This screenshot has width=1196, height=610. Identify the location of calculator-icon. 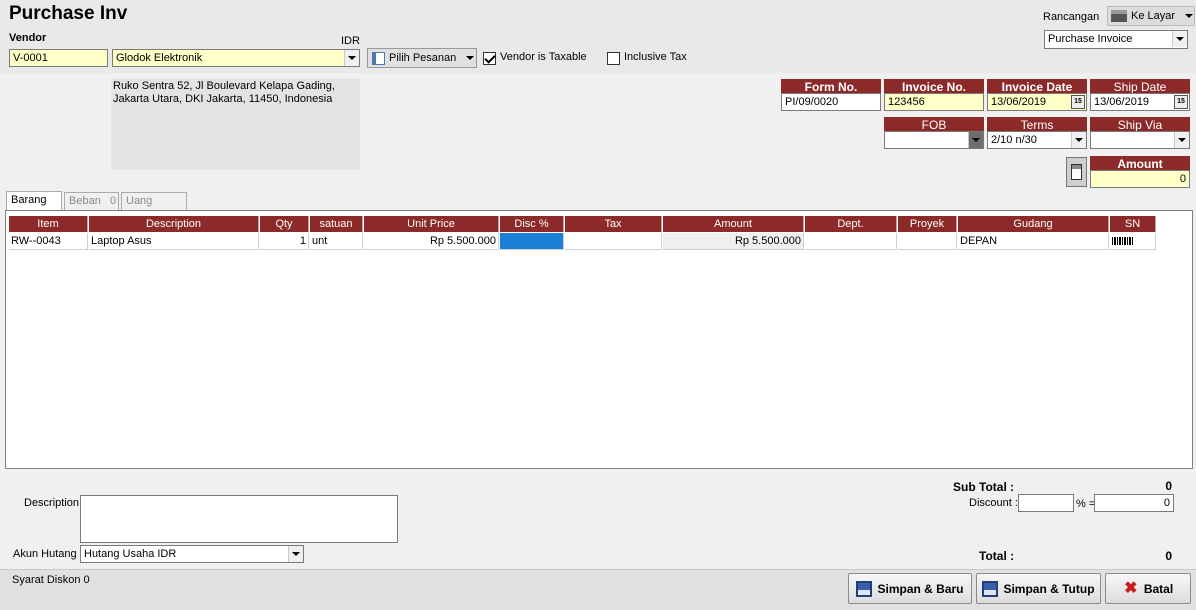
(1076, 172).